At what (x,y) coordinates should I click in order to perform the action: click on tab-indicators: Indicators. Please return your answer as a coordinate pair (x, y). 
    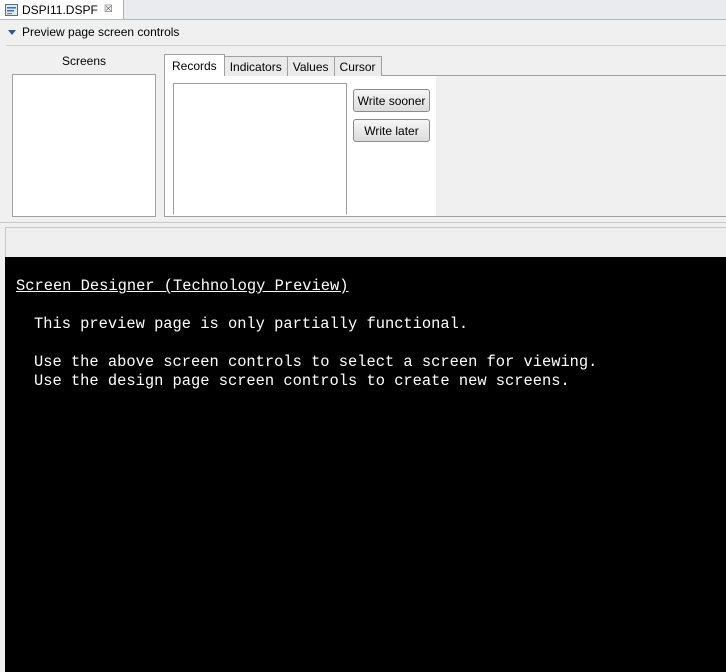
    Looking at the image, I should click on (255, 66).